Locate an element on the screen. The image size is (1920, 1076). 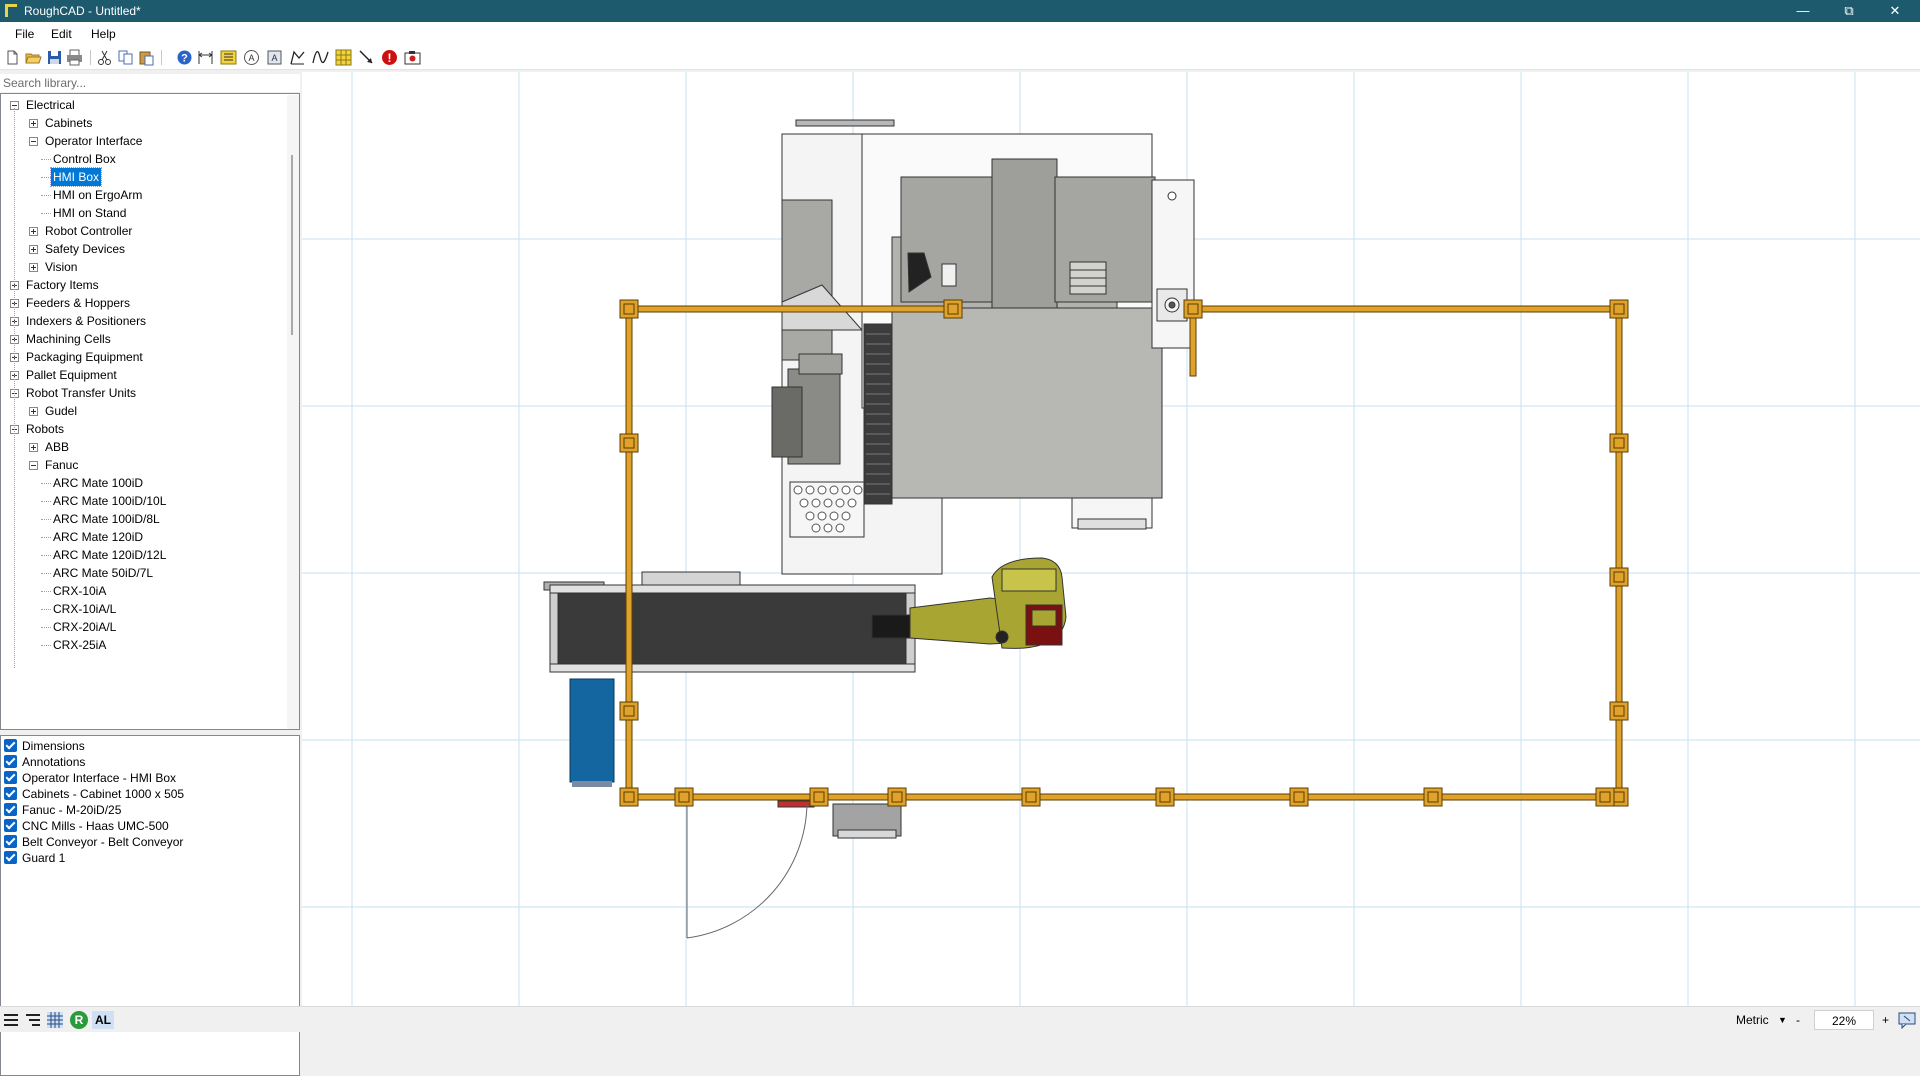
layer-item: Dimensions is located at coordinates (44, 746).